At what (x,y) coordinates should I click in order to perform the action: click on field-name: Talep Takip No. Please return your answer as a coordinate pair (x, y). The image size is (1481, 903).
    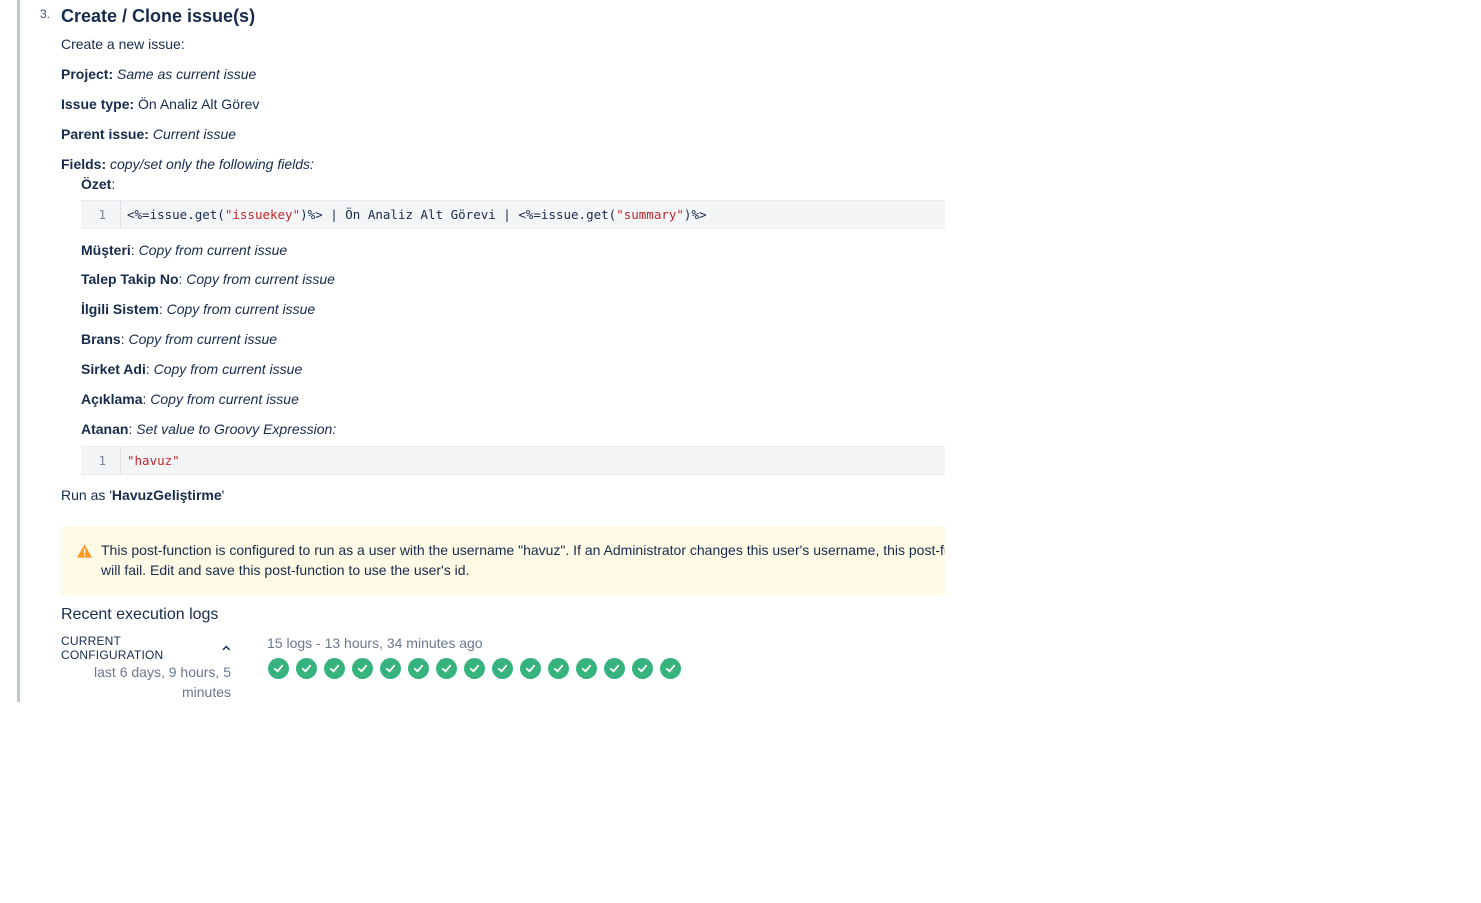
    Looking at the image, I should click on (130, 279).